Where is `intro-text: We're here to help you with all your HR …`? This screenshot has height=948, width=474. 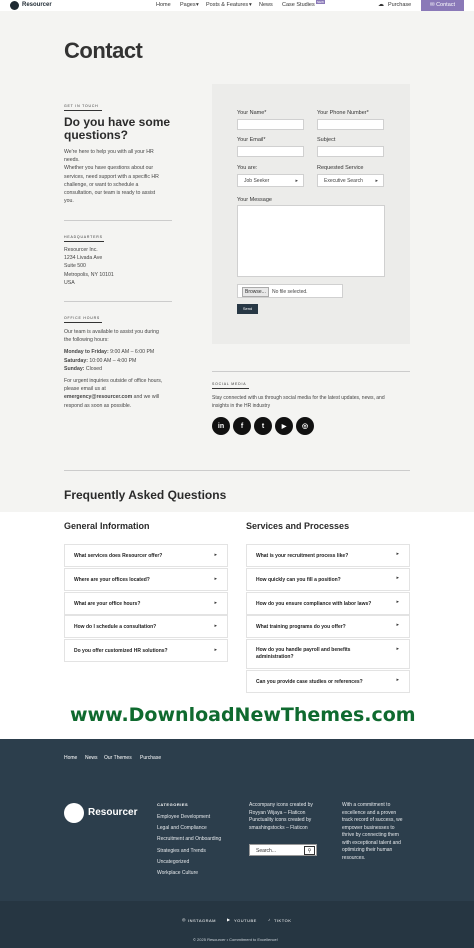
intro-text: We're here to help you with all your HR … is located at coordinates (134, 176).